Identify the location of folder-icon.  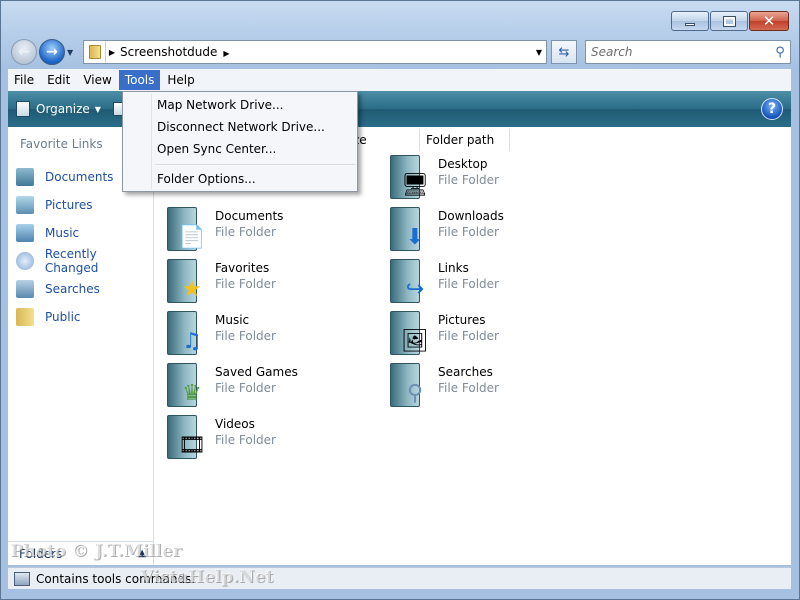
(95, 52).